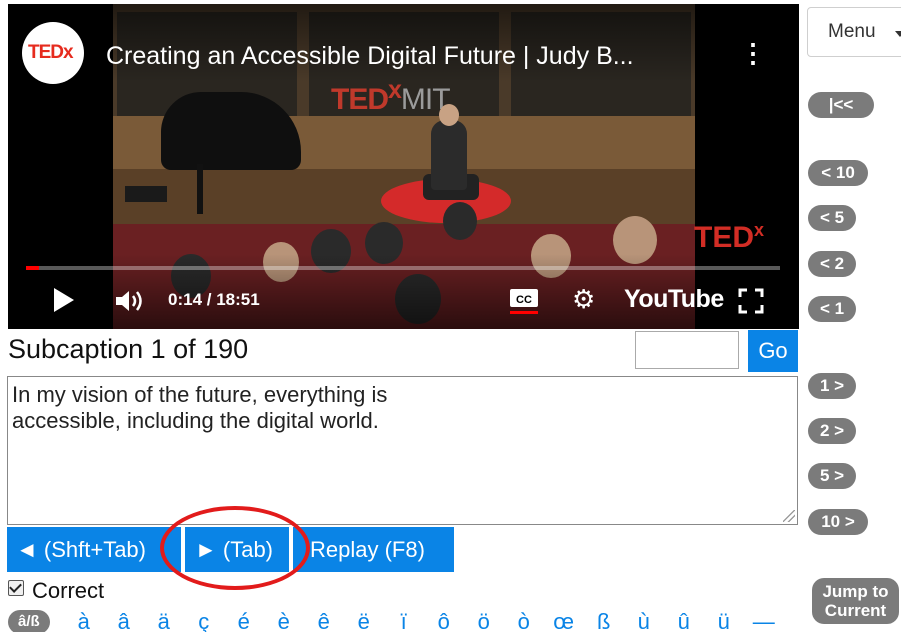 Image resolution: width=901 pixels, height=632 pixels. I want to click on char-button: è, so click(284, 621).